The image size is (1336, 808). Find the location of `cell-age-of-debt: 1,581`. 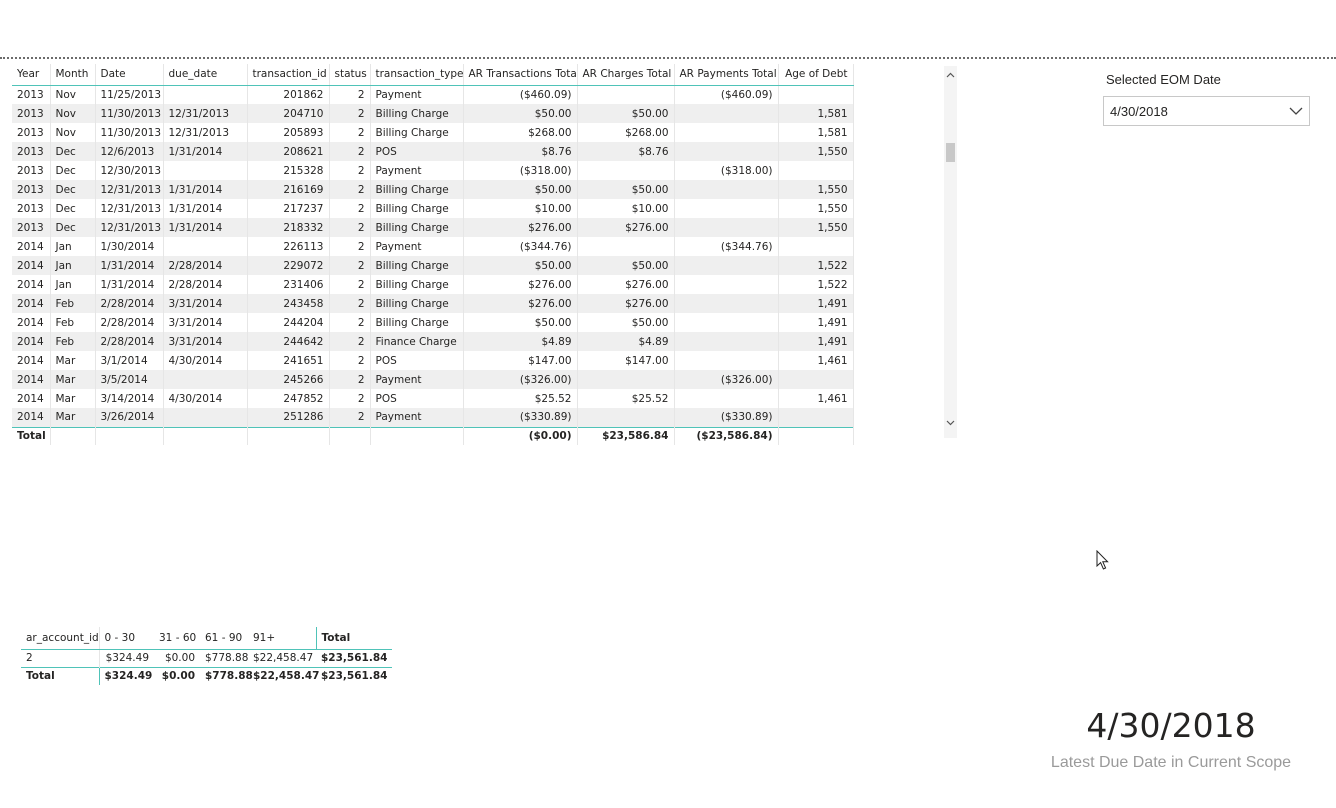

cell-age-of-debt: 1,581 is located at coordinates (816, 132).